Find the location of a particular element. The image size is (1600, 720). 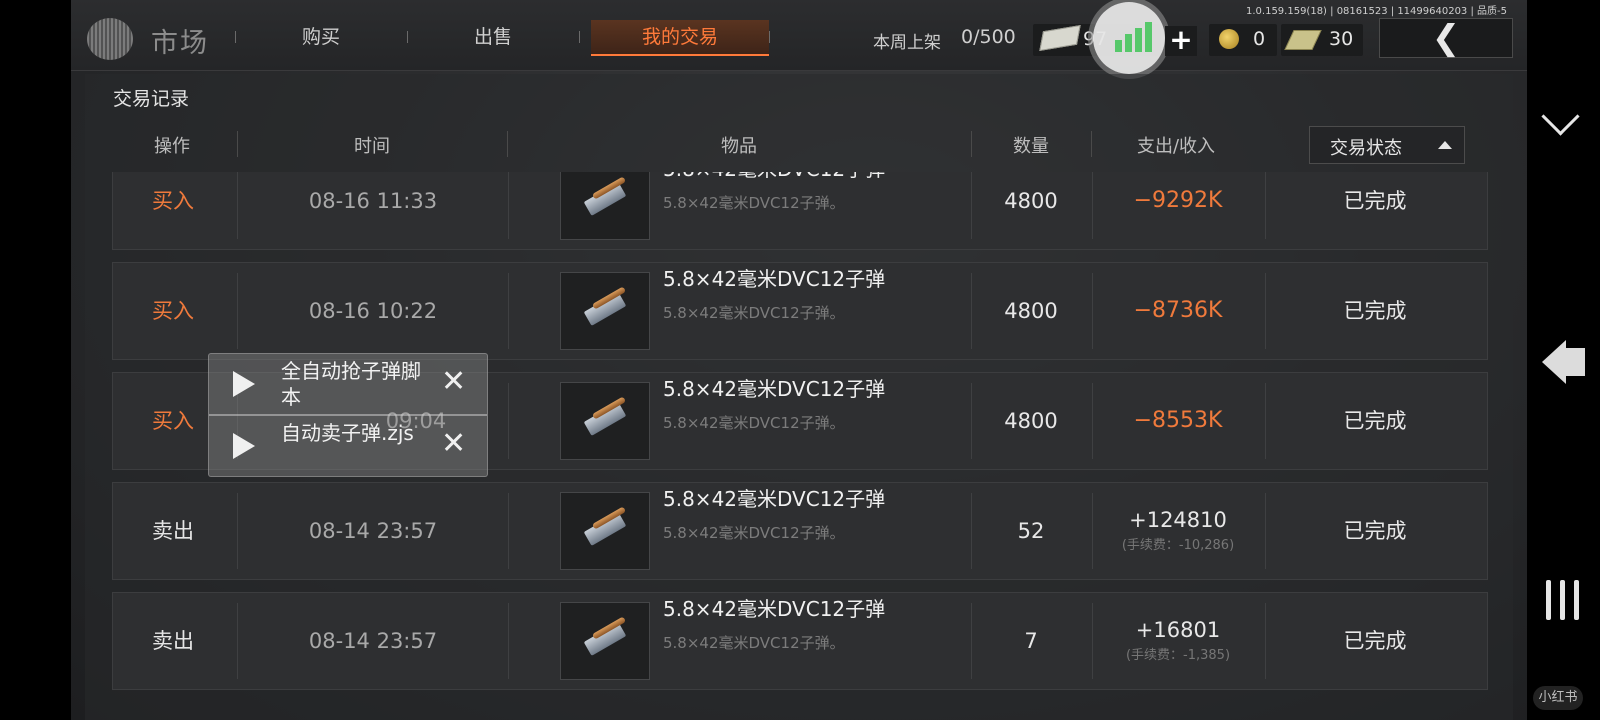

tab-sell: 出售 is located at coordinates (493, 37).